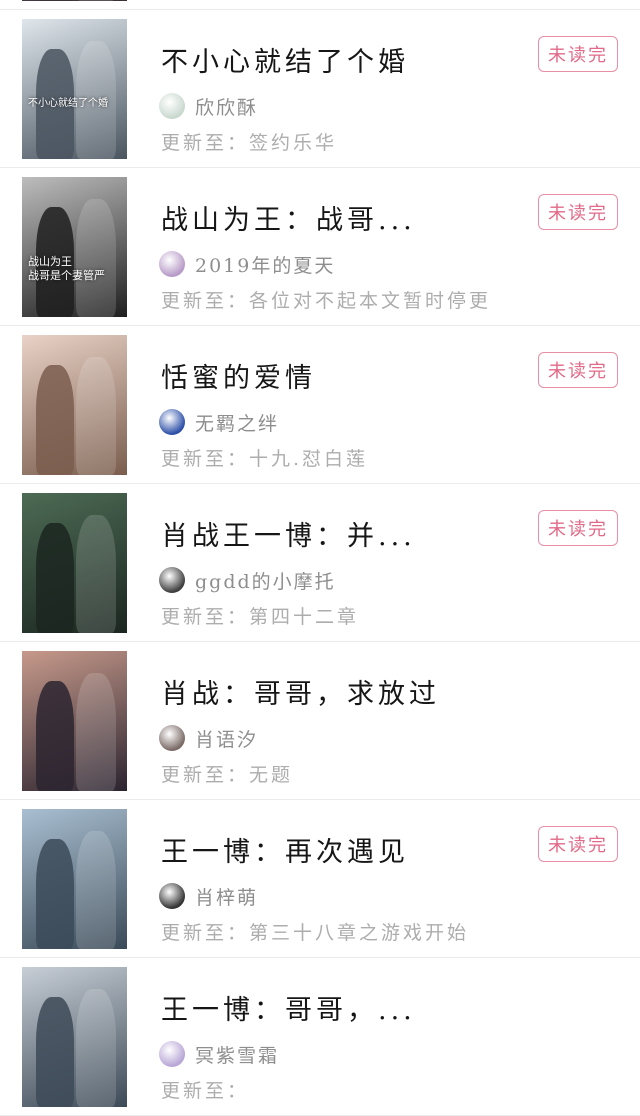  Describe the element at coordinates (370, 301) in the screenshot. I see `update-chapter-text: 各位对不起本文暂时停更` at that location.